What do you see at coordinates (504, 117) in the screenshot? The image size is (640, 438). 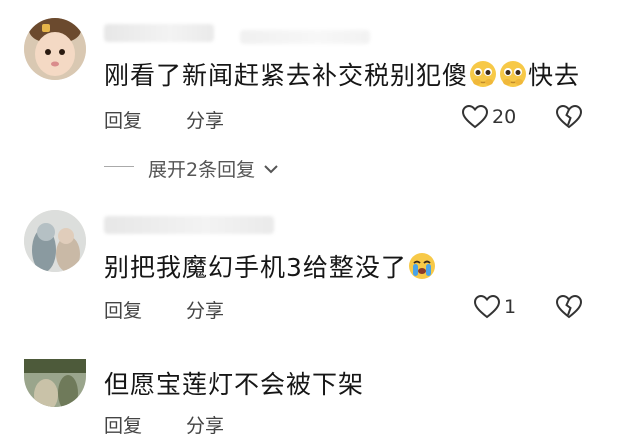 I see `like-count: 20` at bounding box center [504, 117].